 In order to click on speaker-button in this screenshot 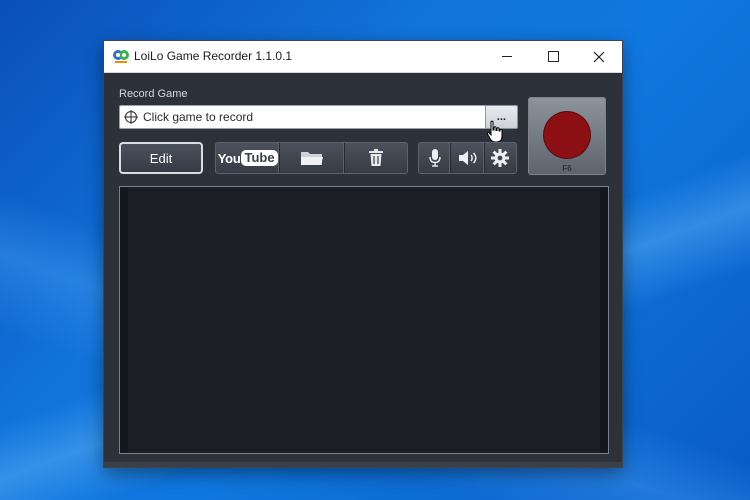, I will do `click(468, 158)`.